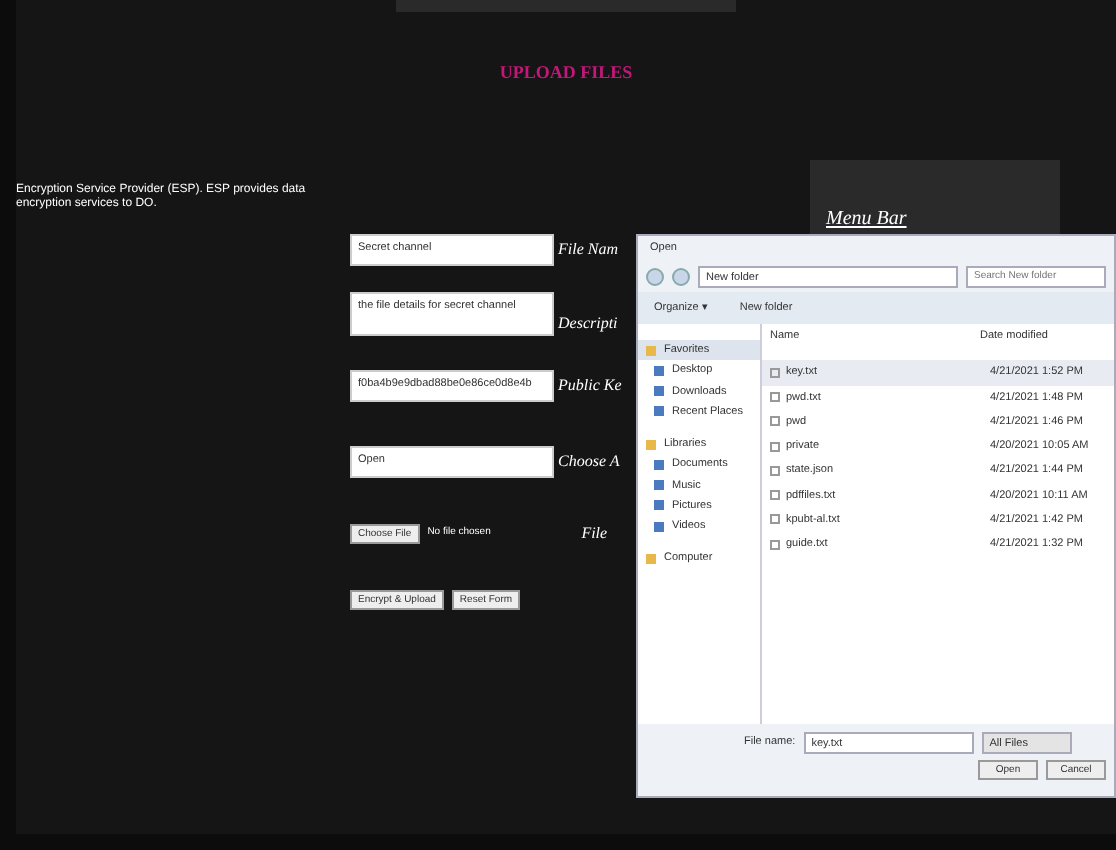 The image size is (1116, 850). What do you see at coordinates (594, 533) in the screenshot?
I see `field-label: File` at bounding box center [594, 533].